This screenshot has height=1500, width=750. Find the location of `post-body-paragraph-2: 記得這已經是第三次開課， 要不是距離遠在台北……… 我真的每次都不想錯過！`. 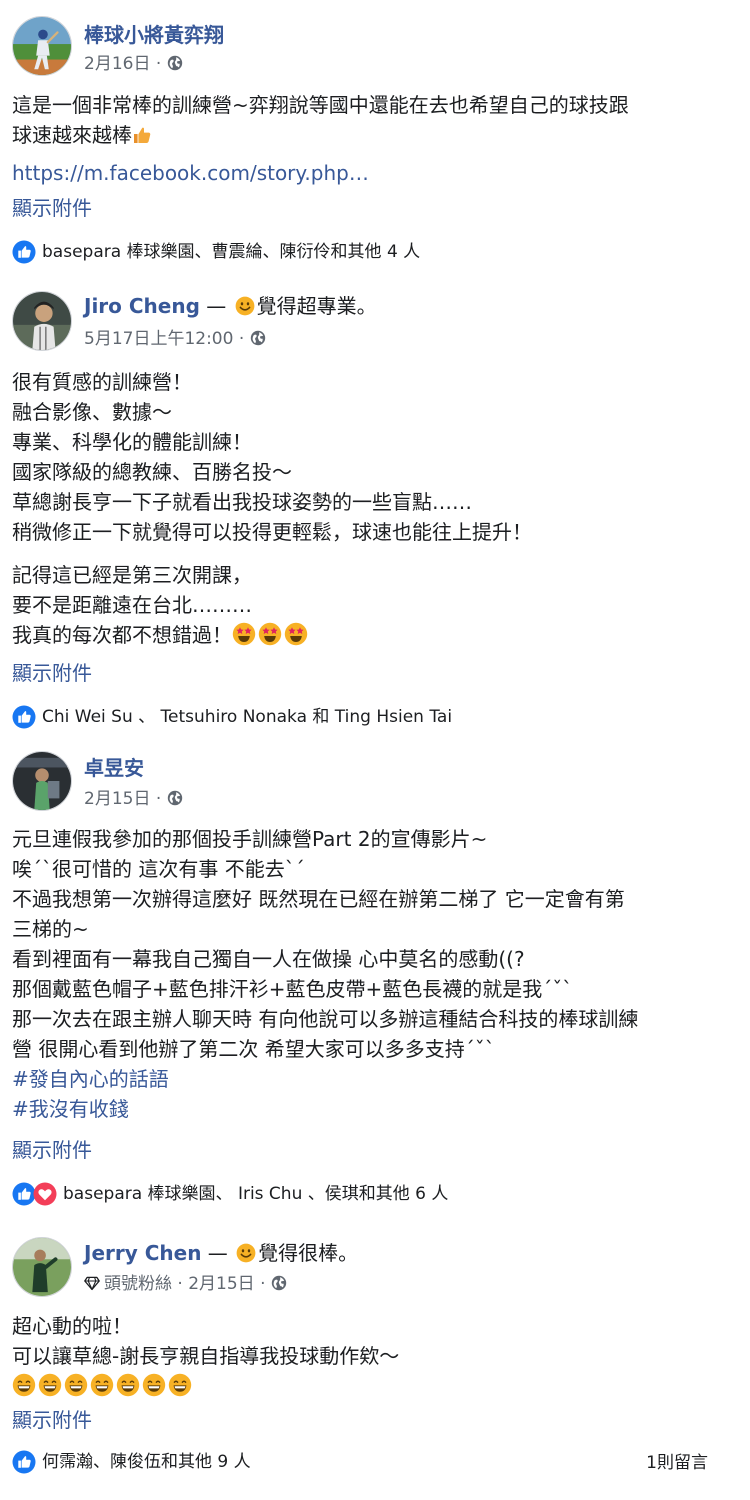

post-body-paragraph-2: 記得這已經是第三次開課， 要不是距離遠在台北……… 我真的每次都不想錯過！ is located at coordinates (369, 605).